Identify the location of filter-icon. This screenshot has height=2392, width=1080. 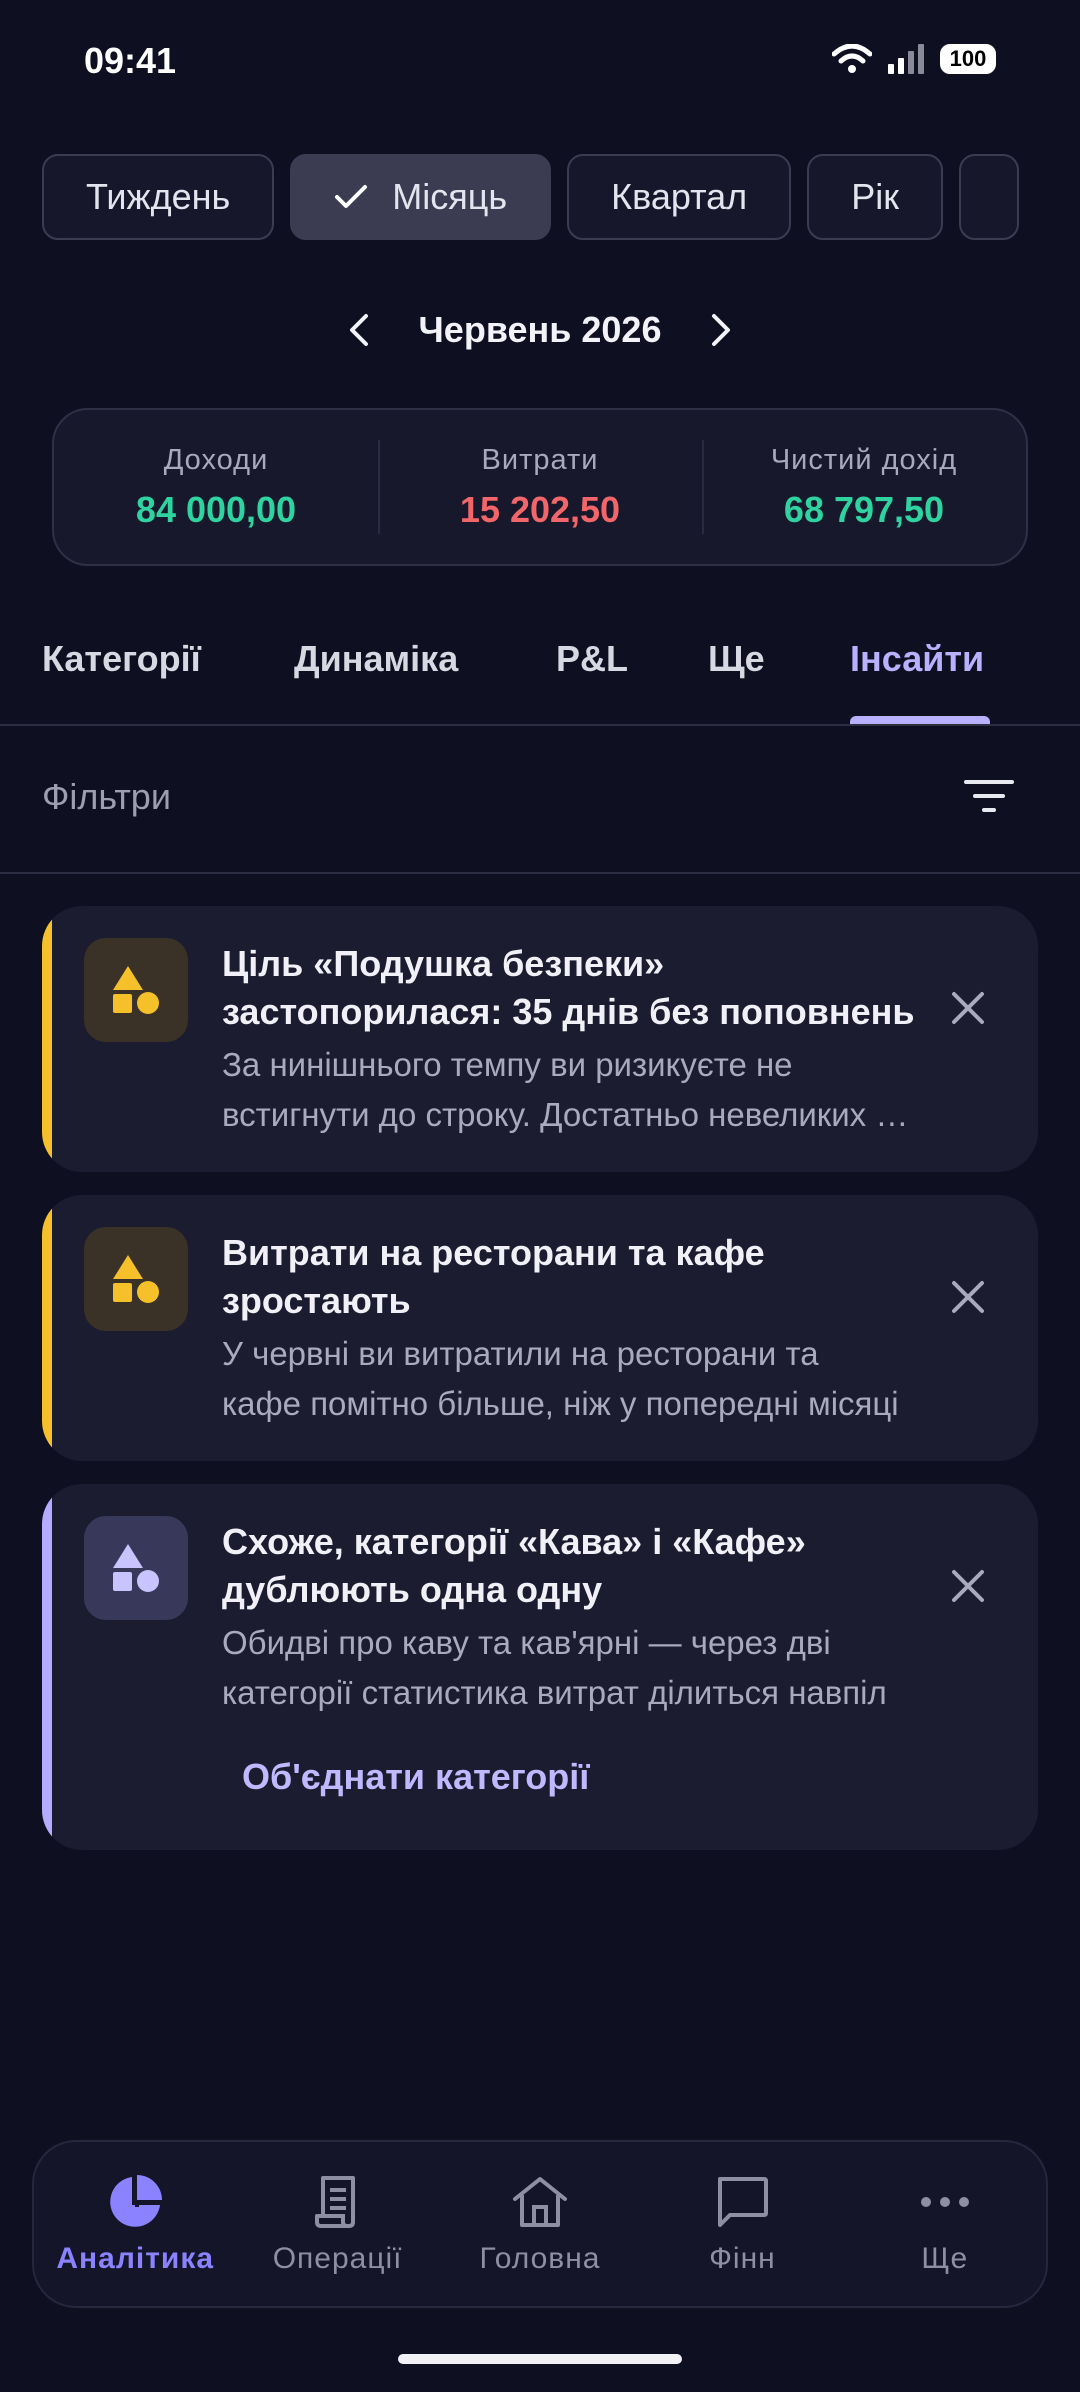
(989, 796).